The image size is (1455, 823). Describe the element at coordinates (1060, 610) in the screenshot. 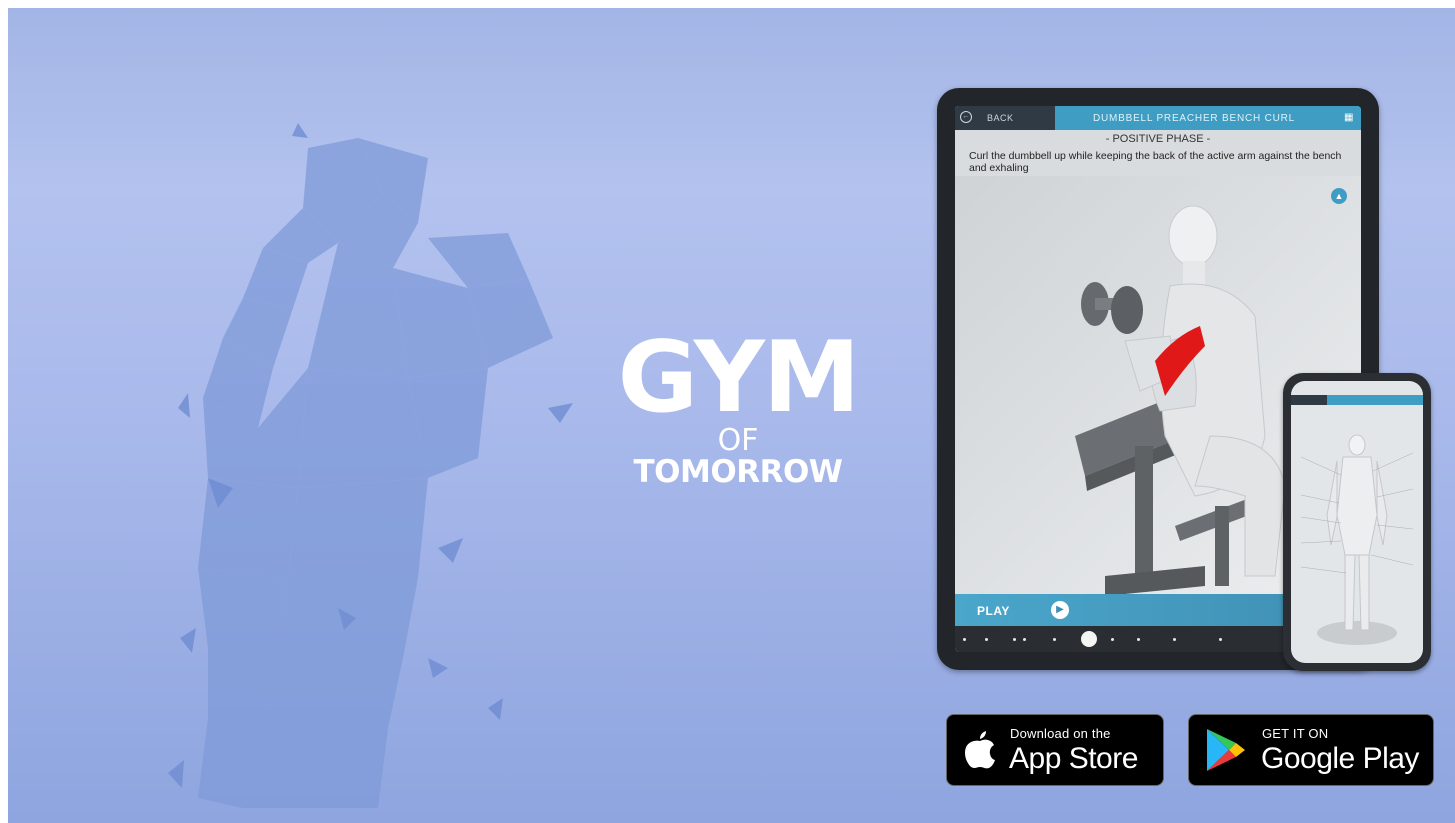

I see `play-icon: ▶` at that location.